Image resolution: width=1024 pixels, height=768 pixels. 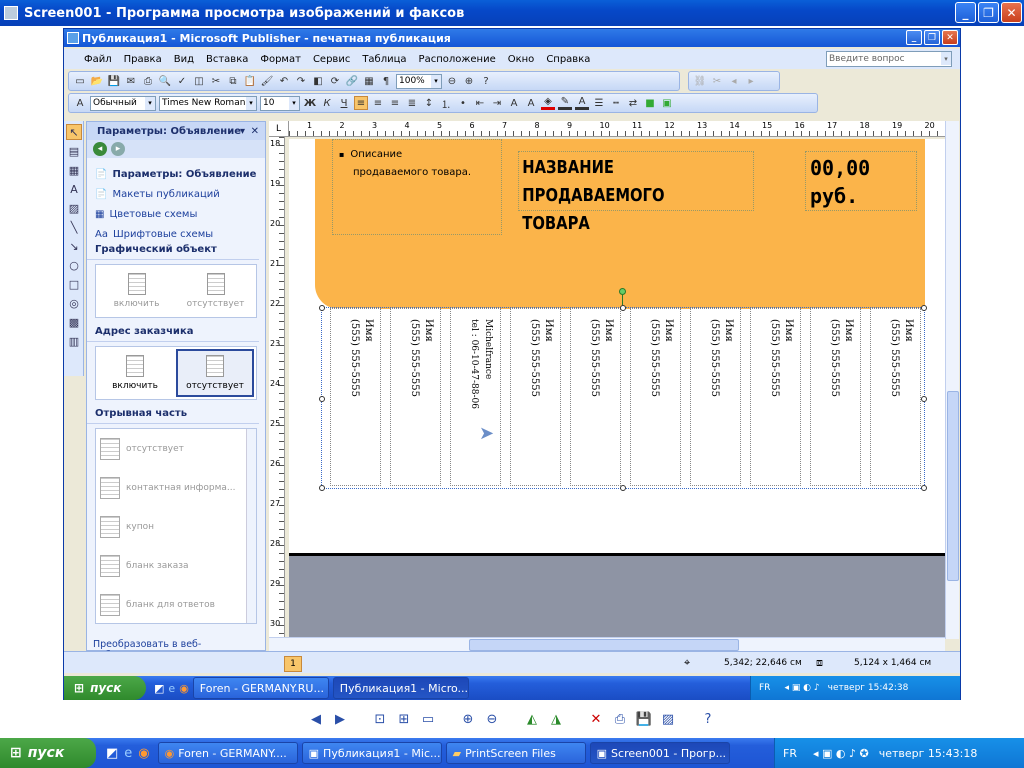 What do you see at coordinates (475, 397) in the screenshot?
I see `strip-2: Michelfrance tel : 06-10-47-88-06` at bounding box center [475, 397].